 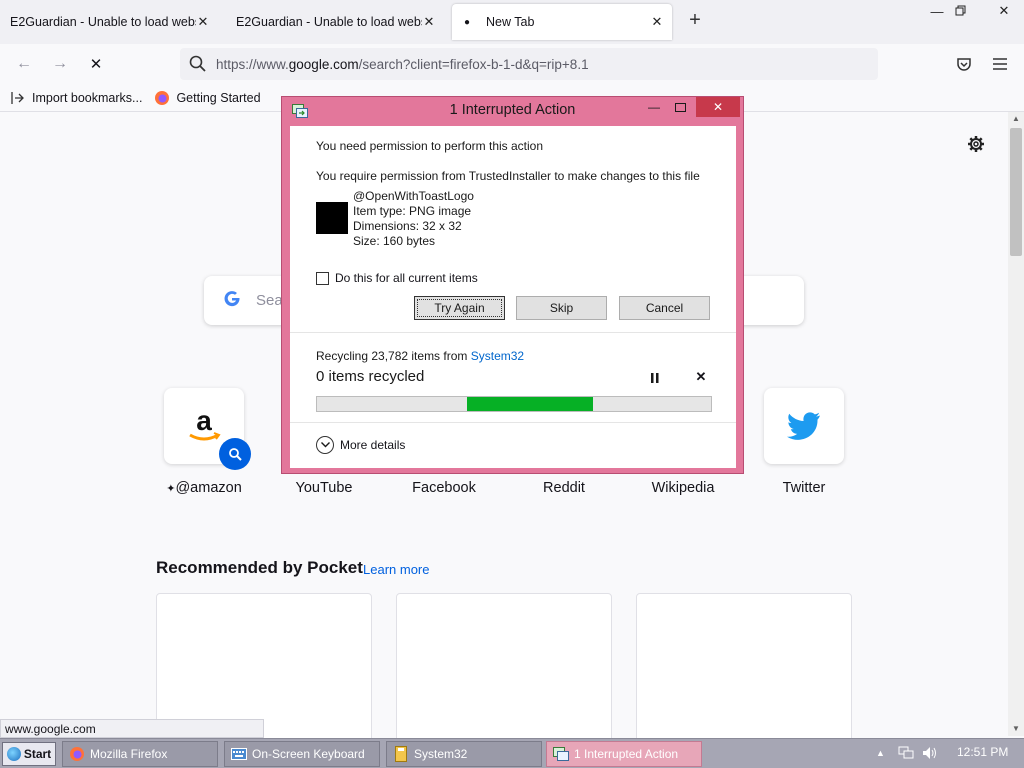 I want to click on try-again-button: Try Again, so click(x=459, y=308).